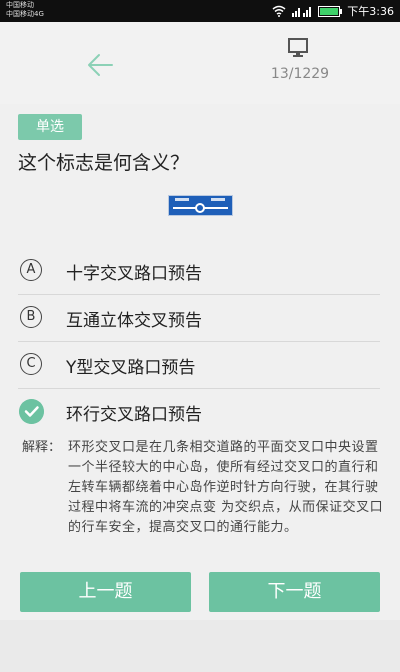  I want to click on signal-icon, so click(302, 12).